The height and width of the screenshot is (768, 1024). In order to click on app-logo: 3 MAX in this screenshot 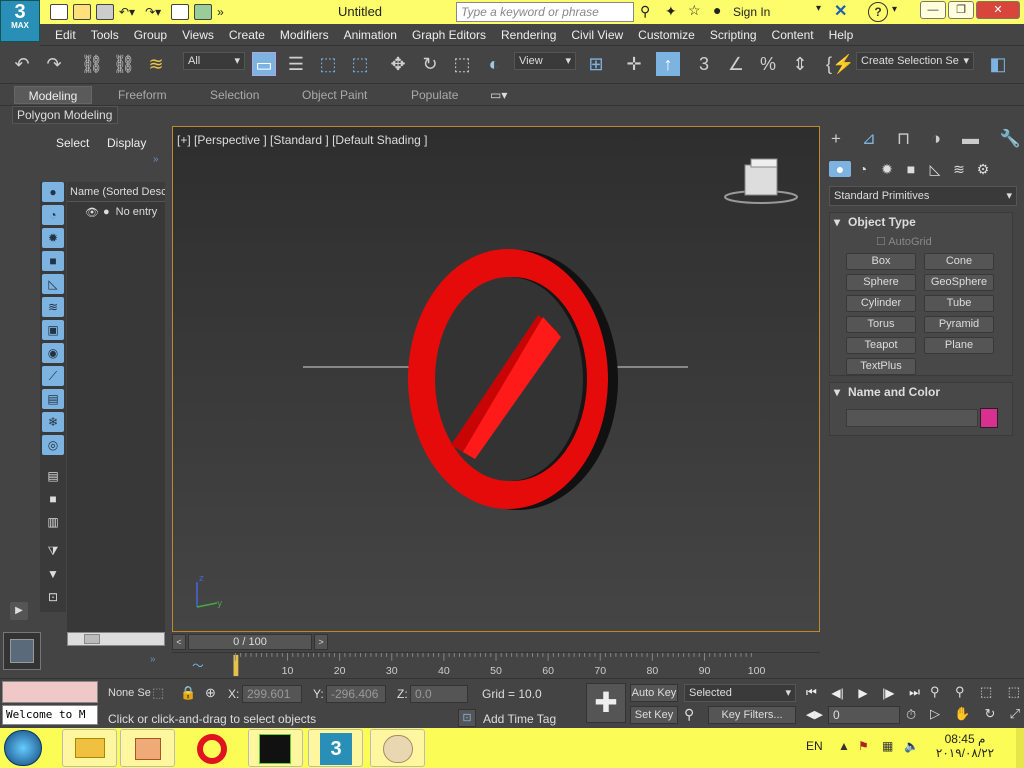, I will do `click(20, 21)`.